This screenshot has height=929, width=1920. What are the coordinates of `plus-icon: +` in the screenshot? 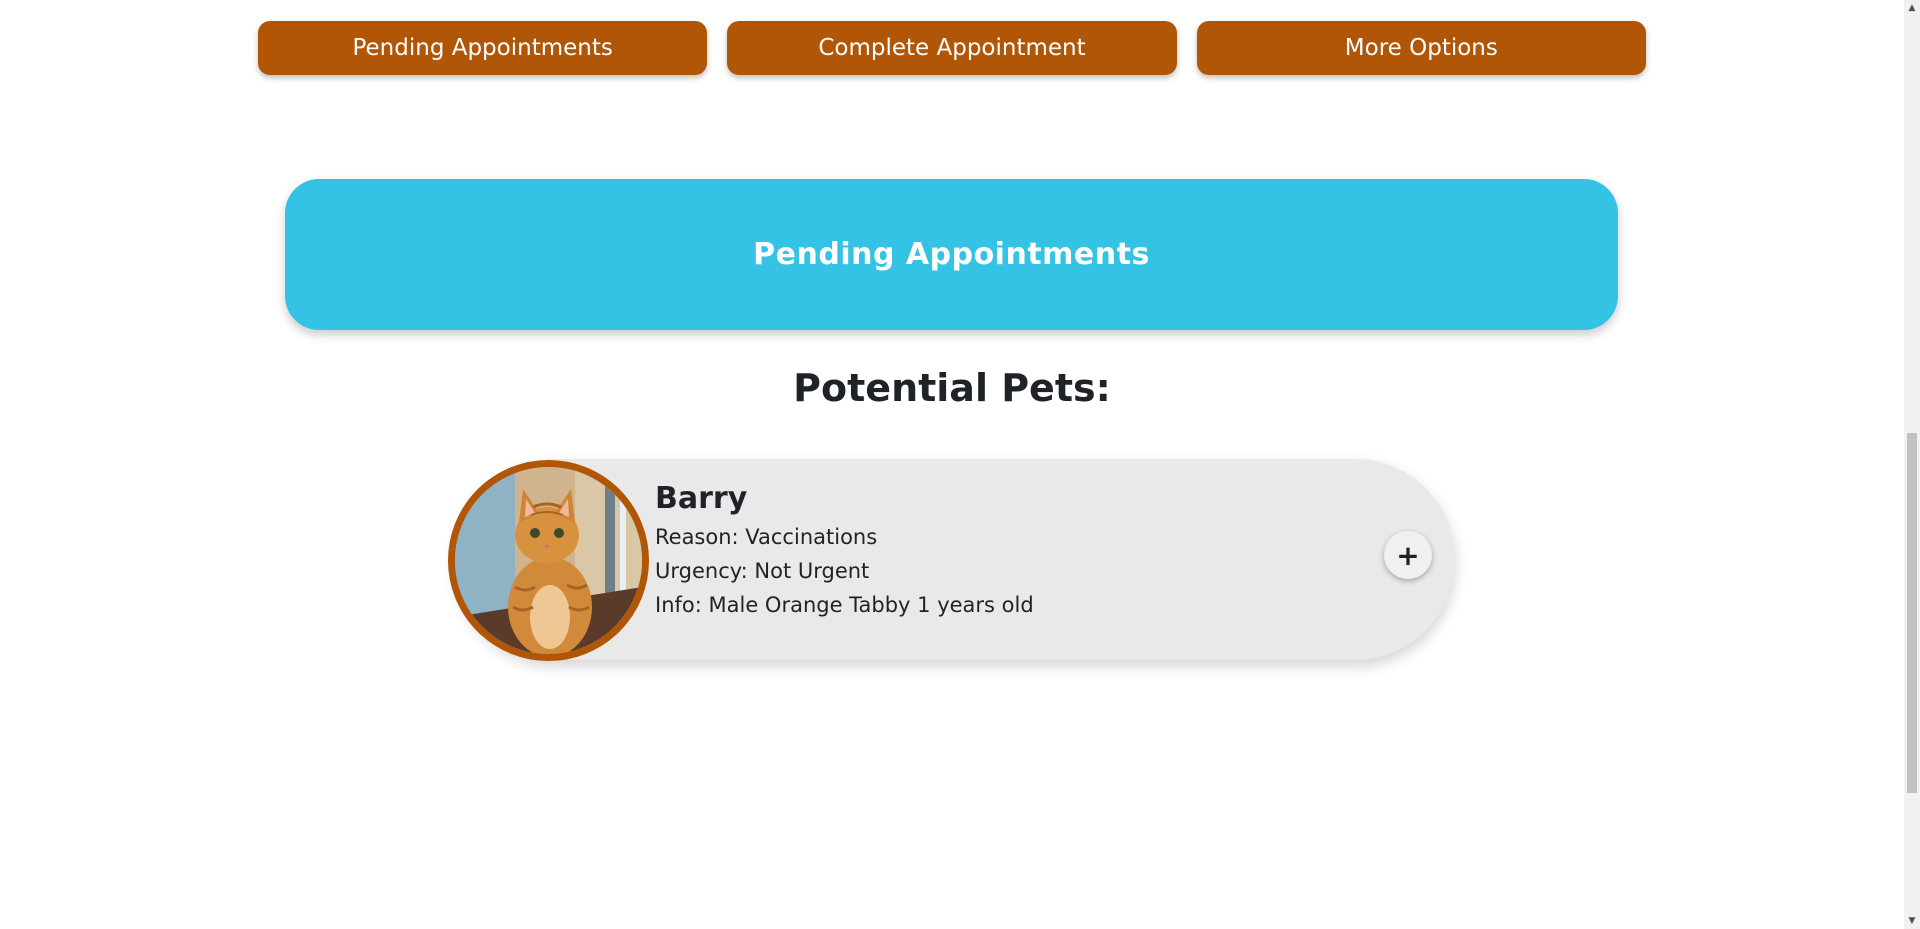 It's located at (1408, 555).